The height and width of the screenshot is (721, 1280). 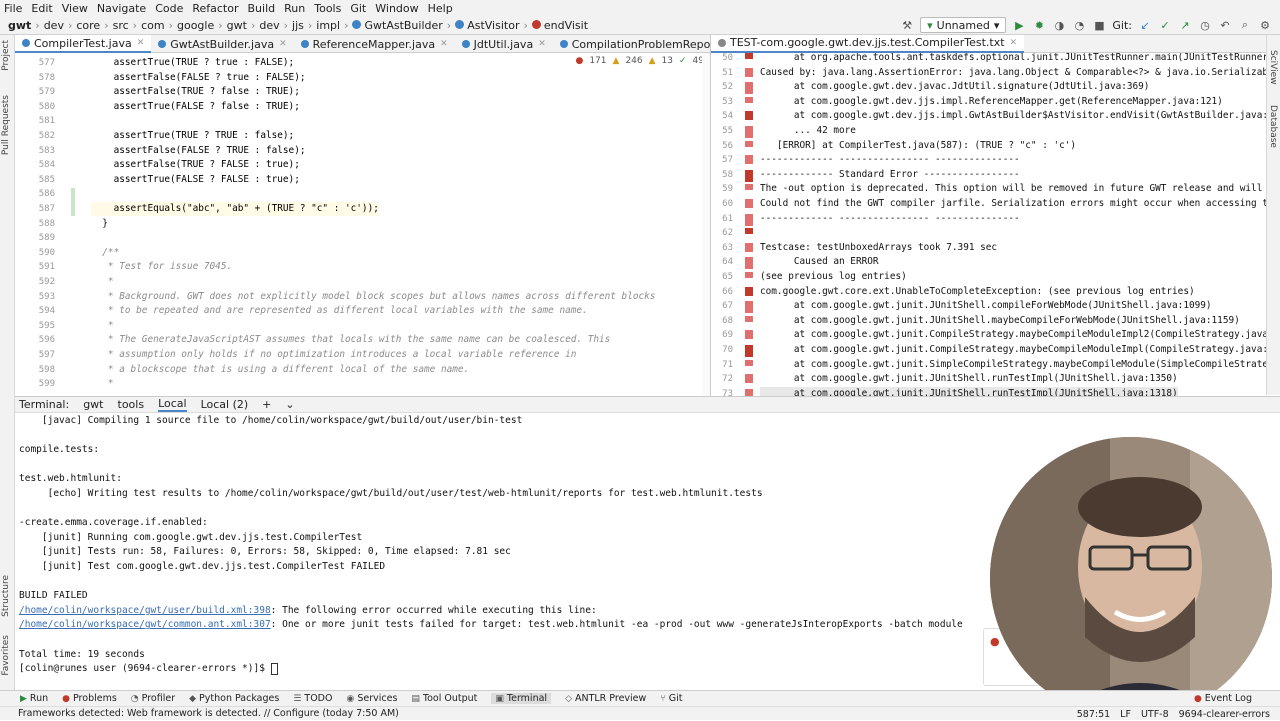 I want to click on tool-todo: ☰ TODO, so click(x=312, y=698).